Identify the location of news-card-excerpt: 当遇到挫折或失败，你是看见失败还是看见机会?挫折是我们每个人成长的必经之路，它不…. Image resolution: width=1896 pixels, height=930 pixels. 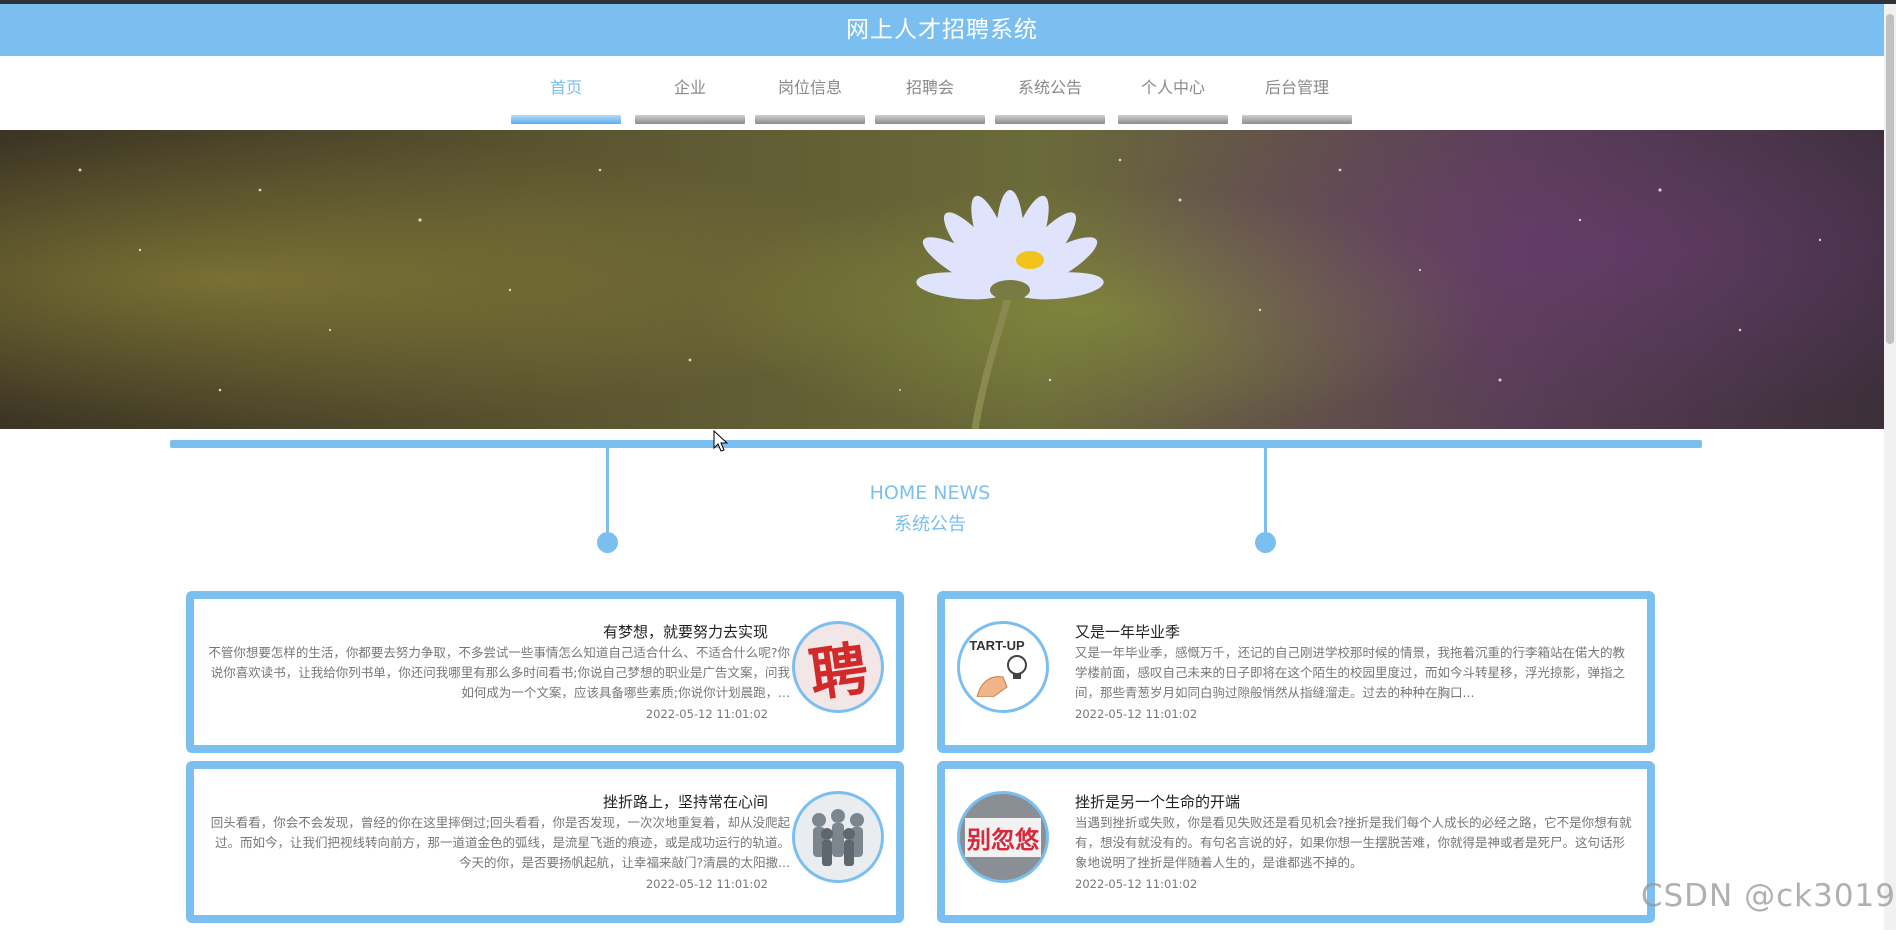
(1353, 842).